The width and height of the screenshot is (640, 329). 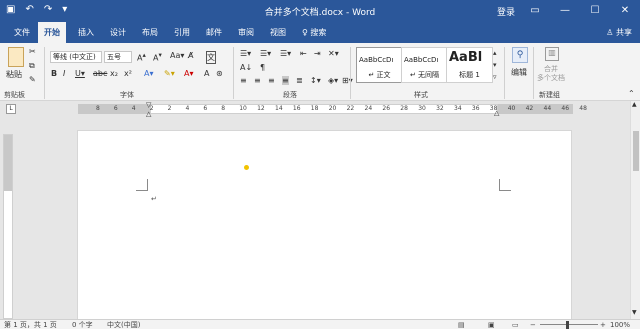 What do you see at coordinates (189, 73) in the screenshot?
I see `font-color-icon: A▾` at bounding box center [189, 73].